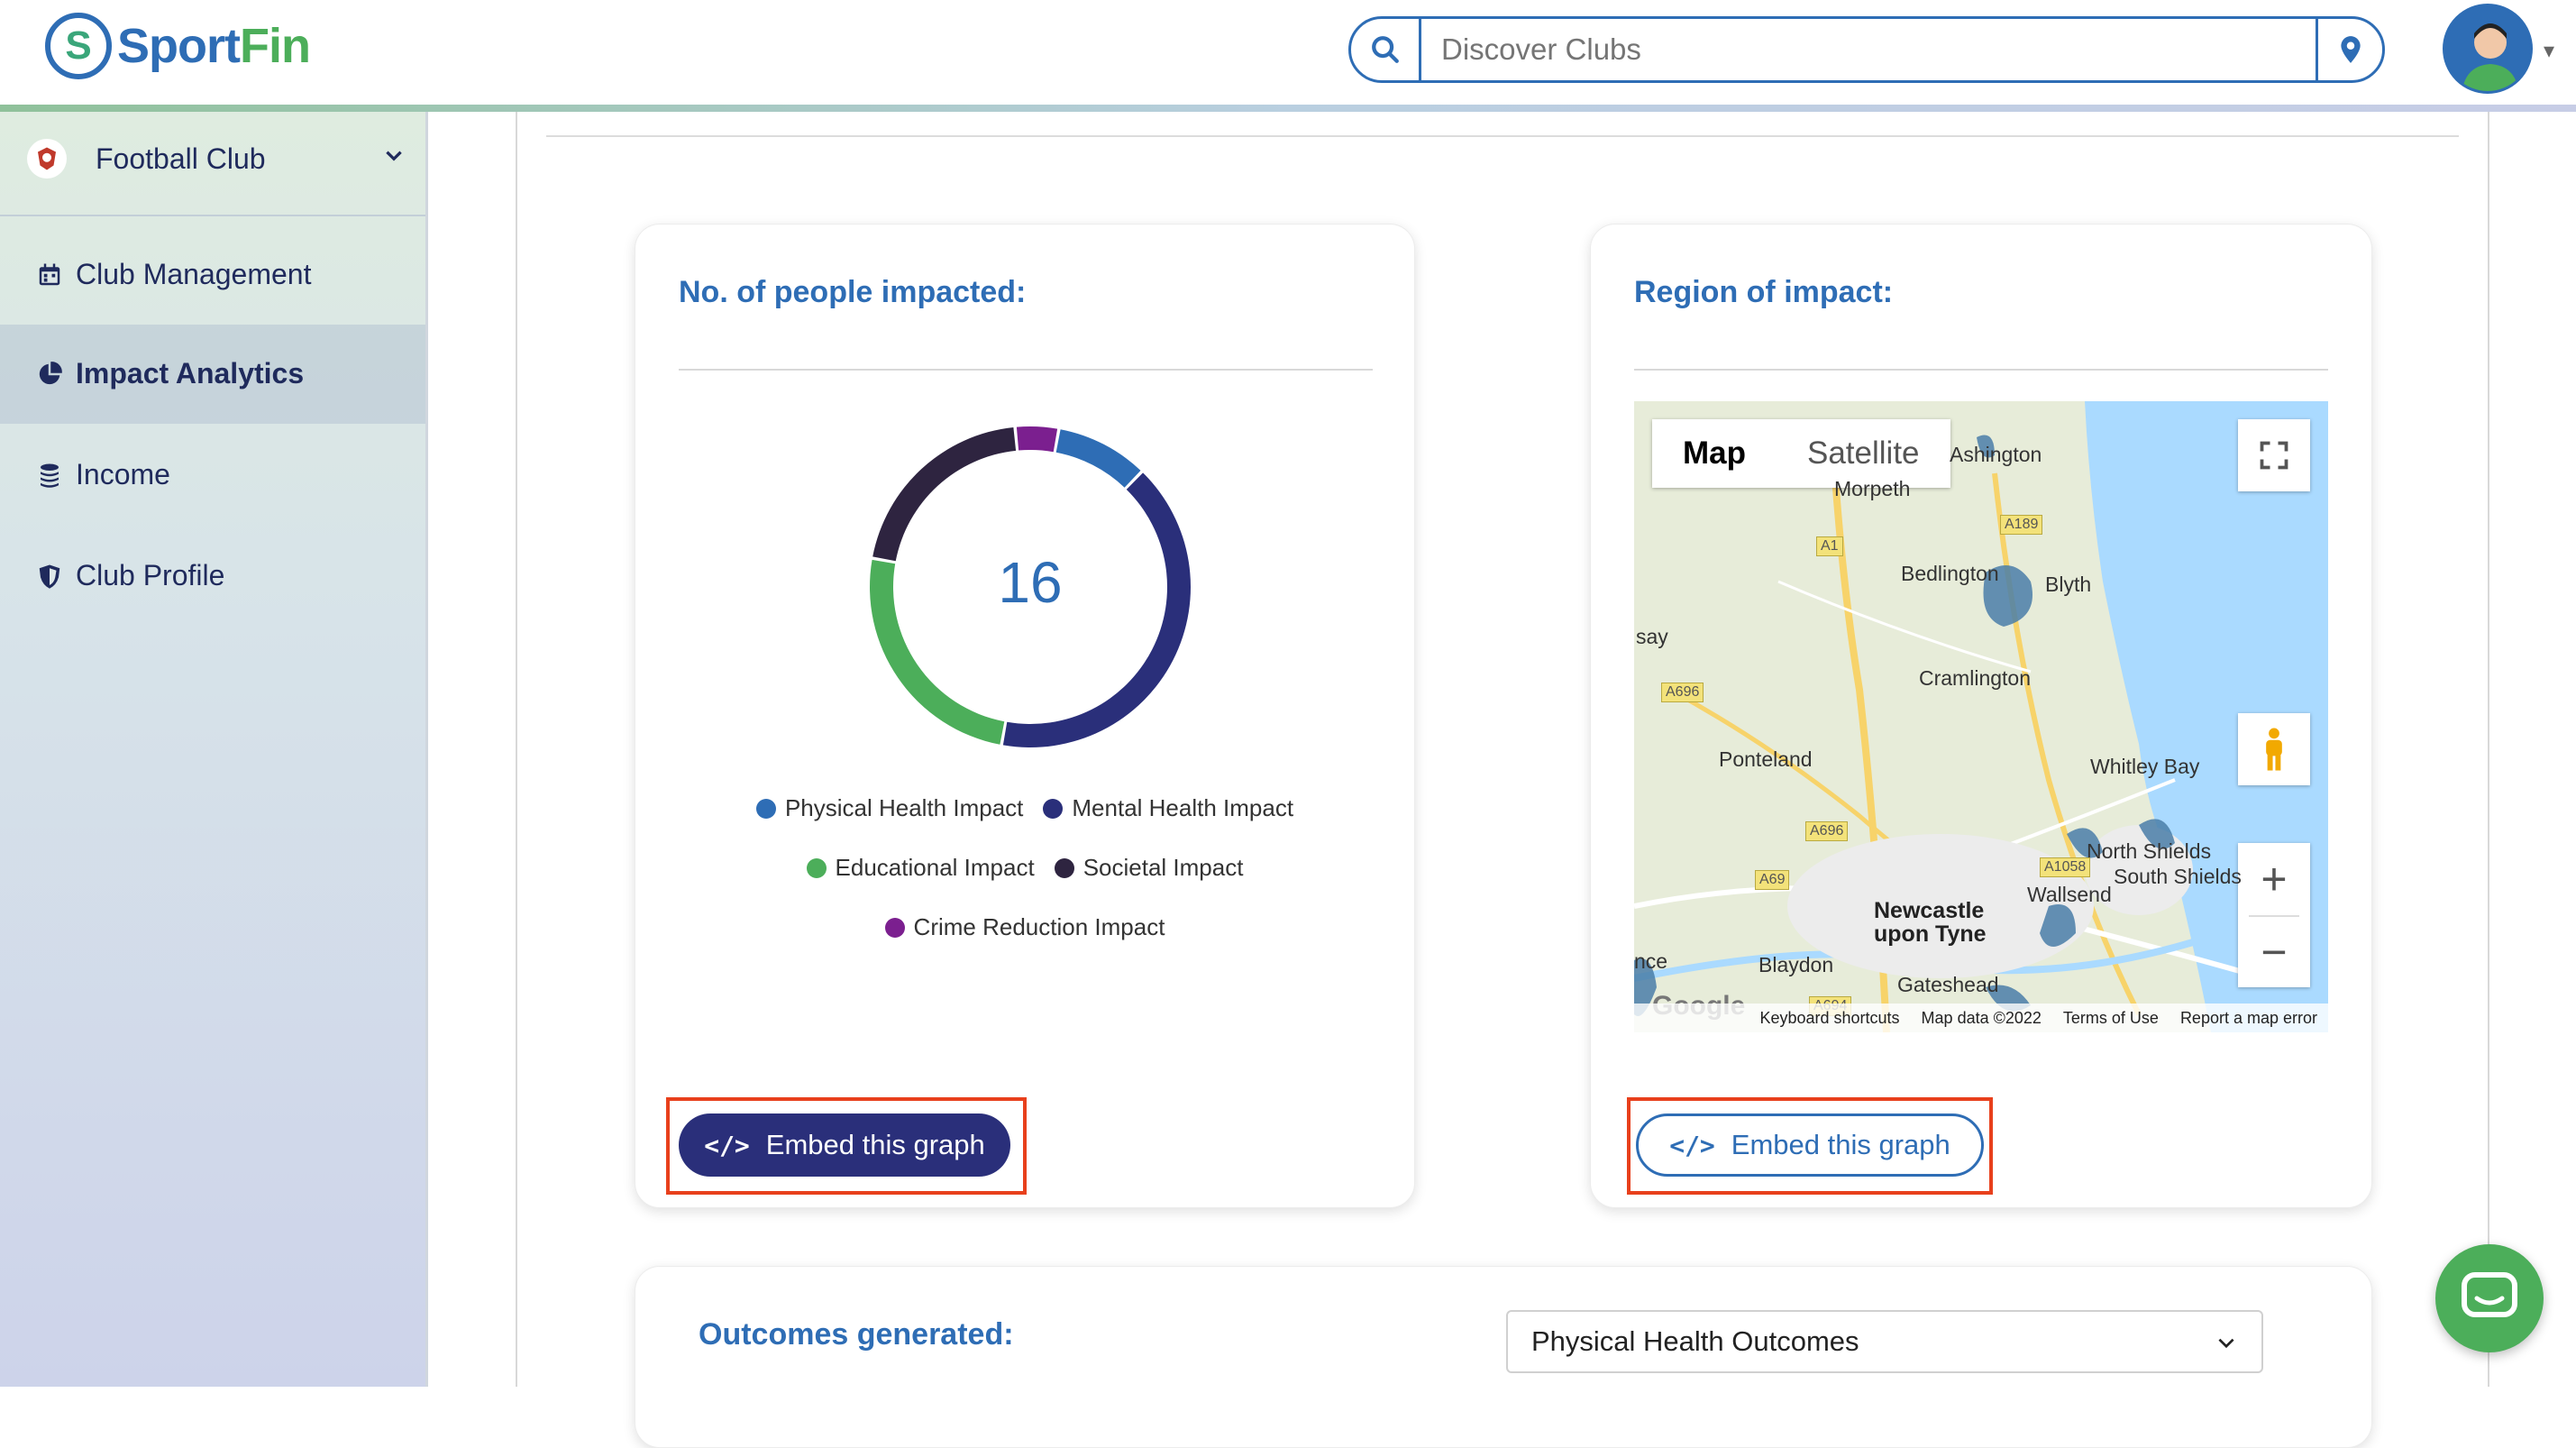  What do you see at coordinates (1288, 109) in the screenshot?
I see `header-divider` at bounding box center [1288, 109].